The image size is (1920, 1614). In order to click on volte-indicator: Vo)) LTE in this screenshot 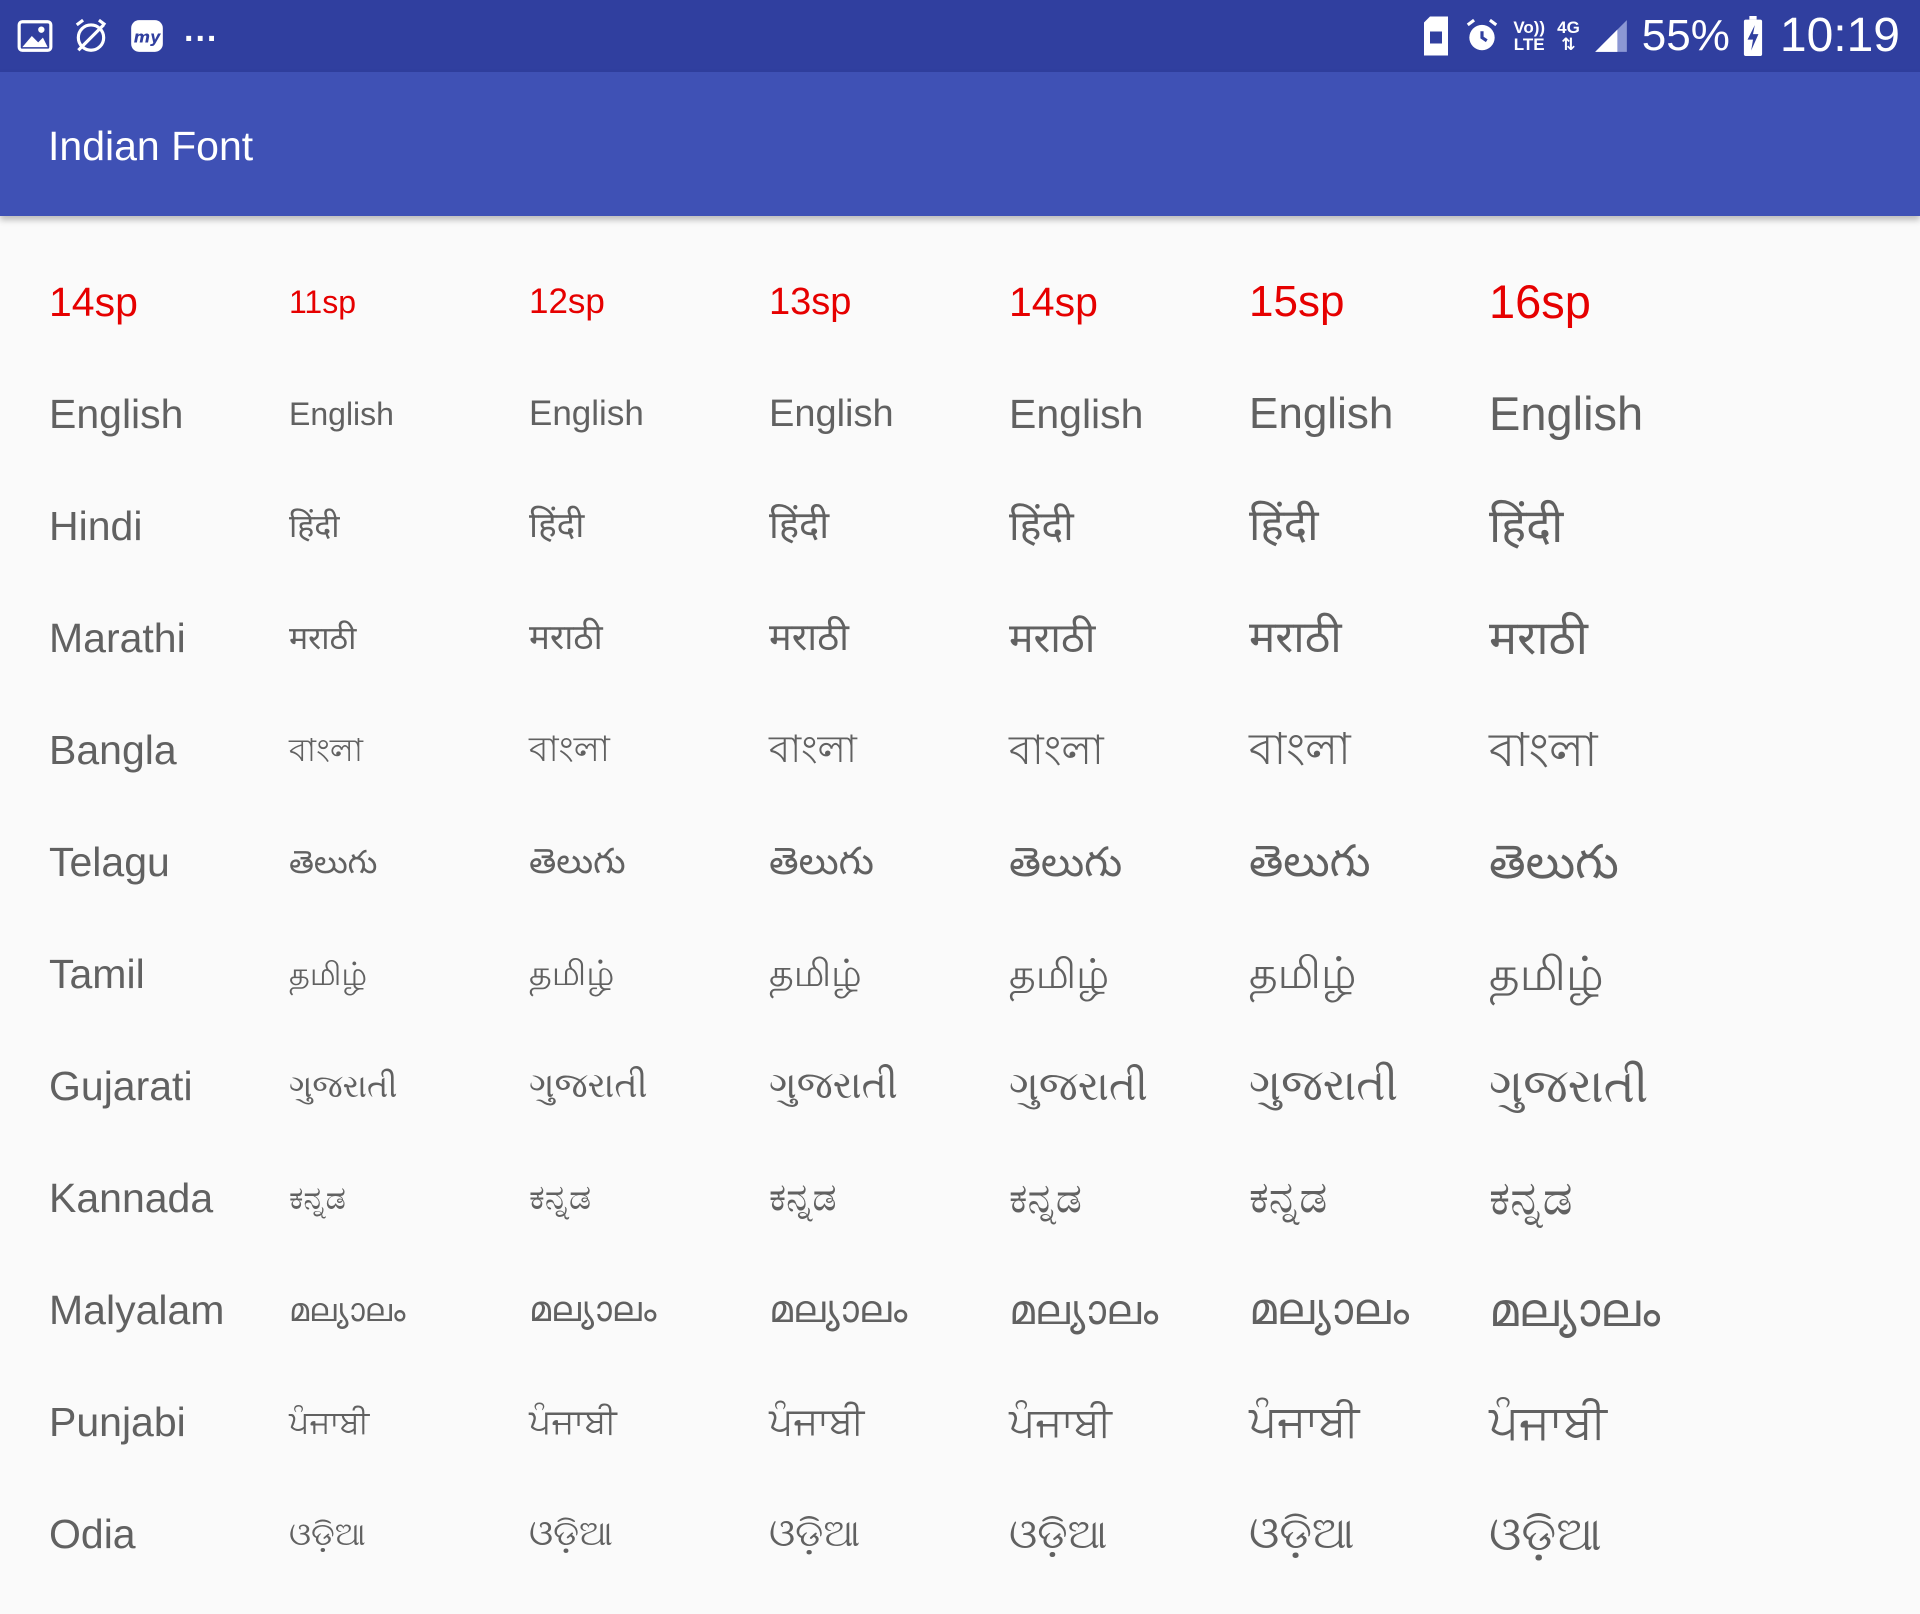, I will do `click(1529, 36)`.